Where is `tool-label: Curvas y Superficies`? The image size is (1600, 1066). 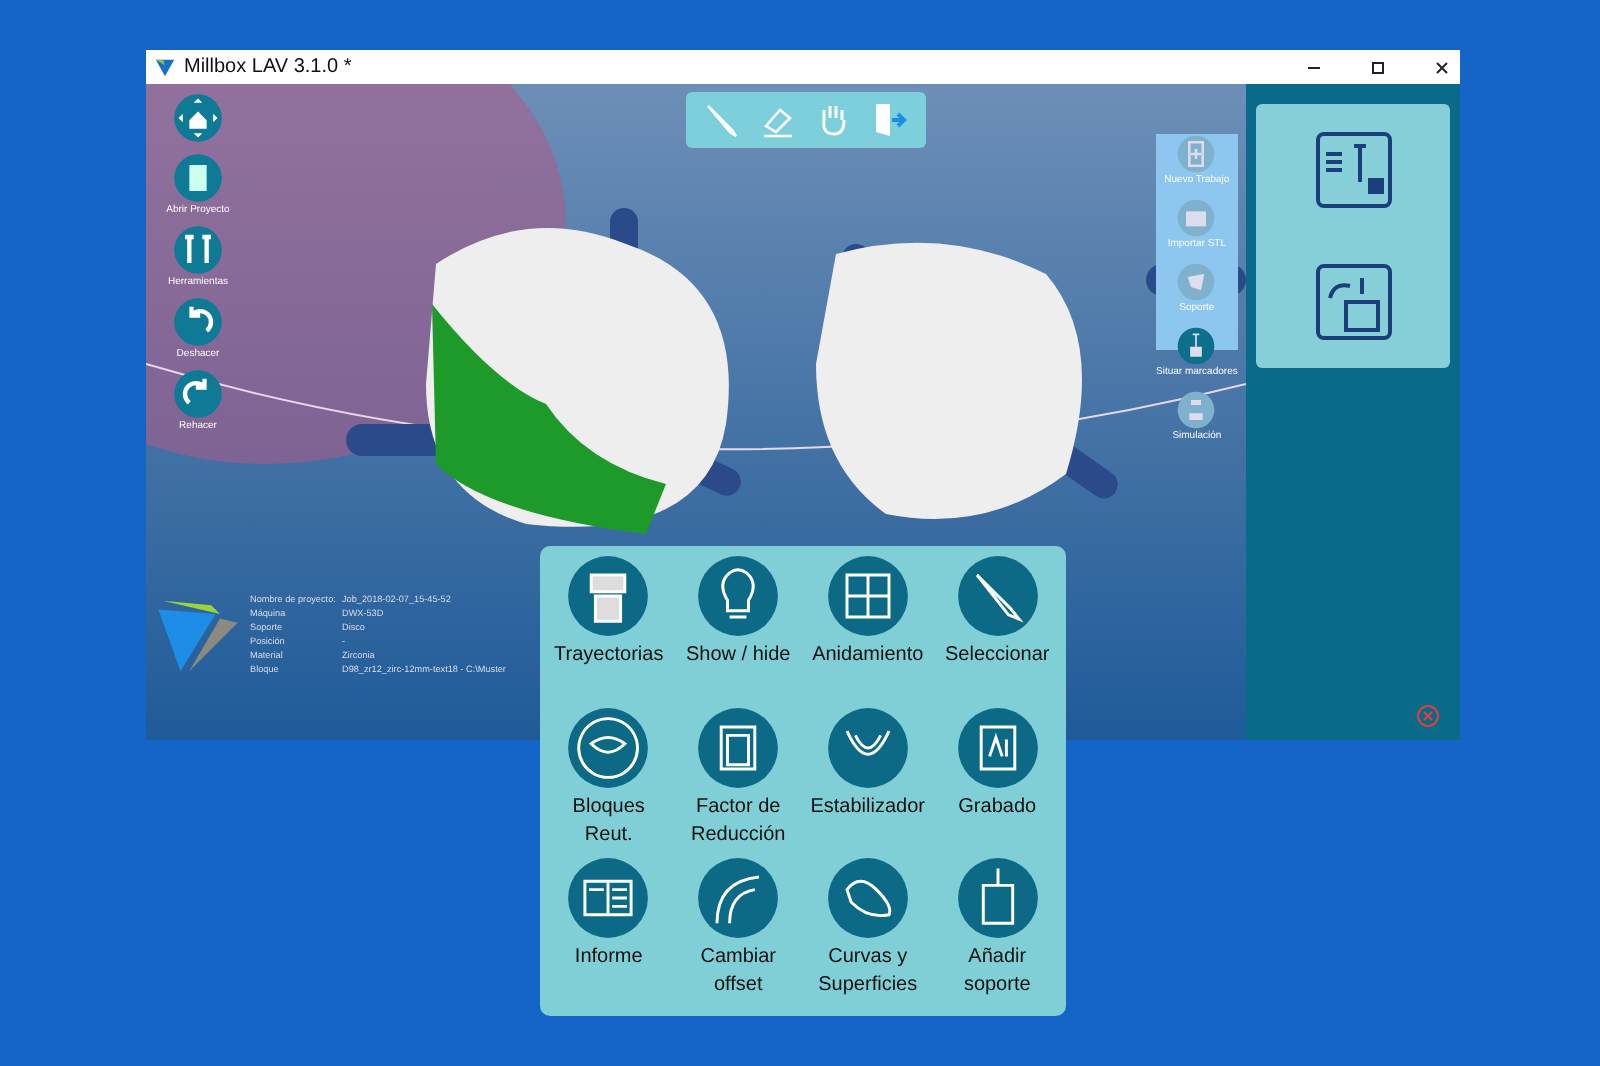
tool-label: Curvas y Superficies is located at coordinates (868, 972).